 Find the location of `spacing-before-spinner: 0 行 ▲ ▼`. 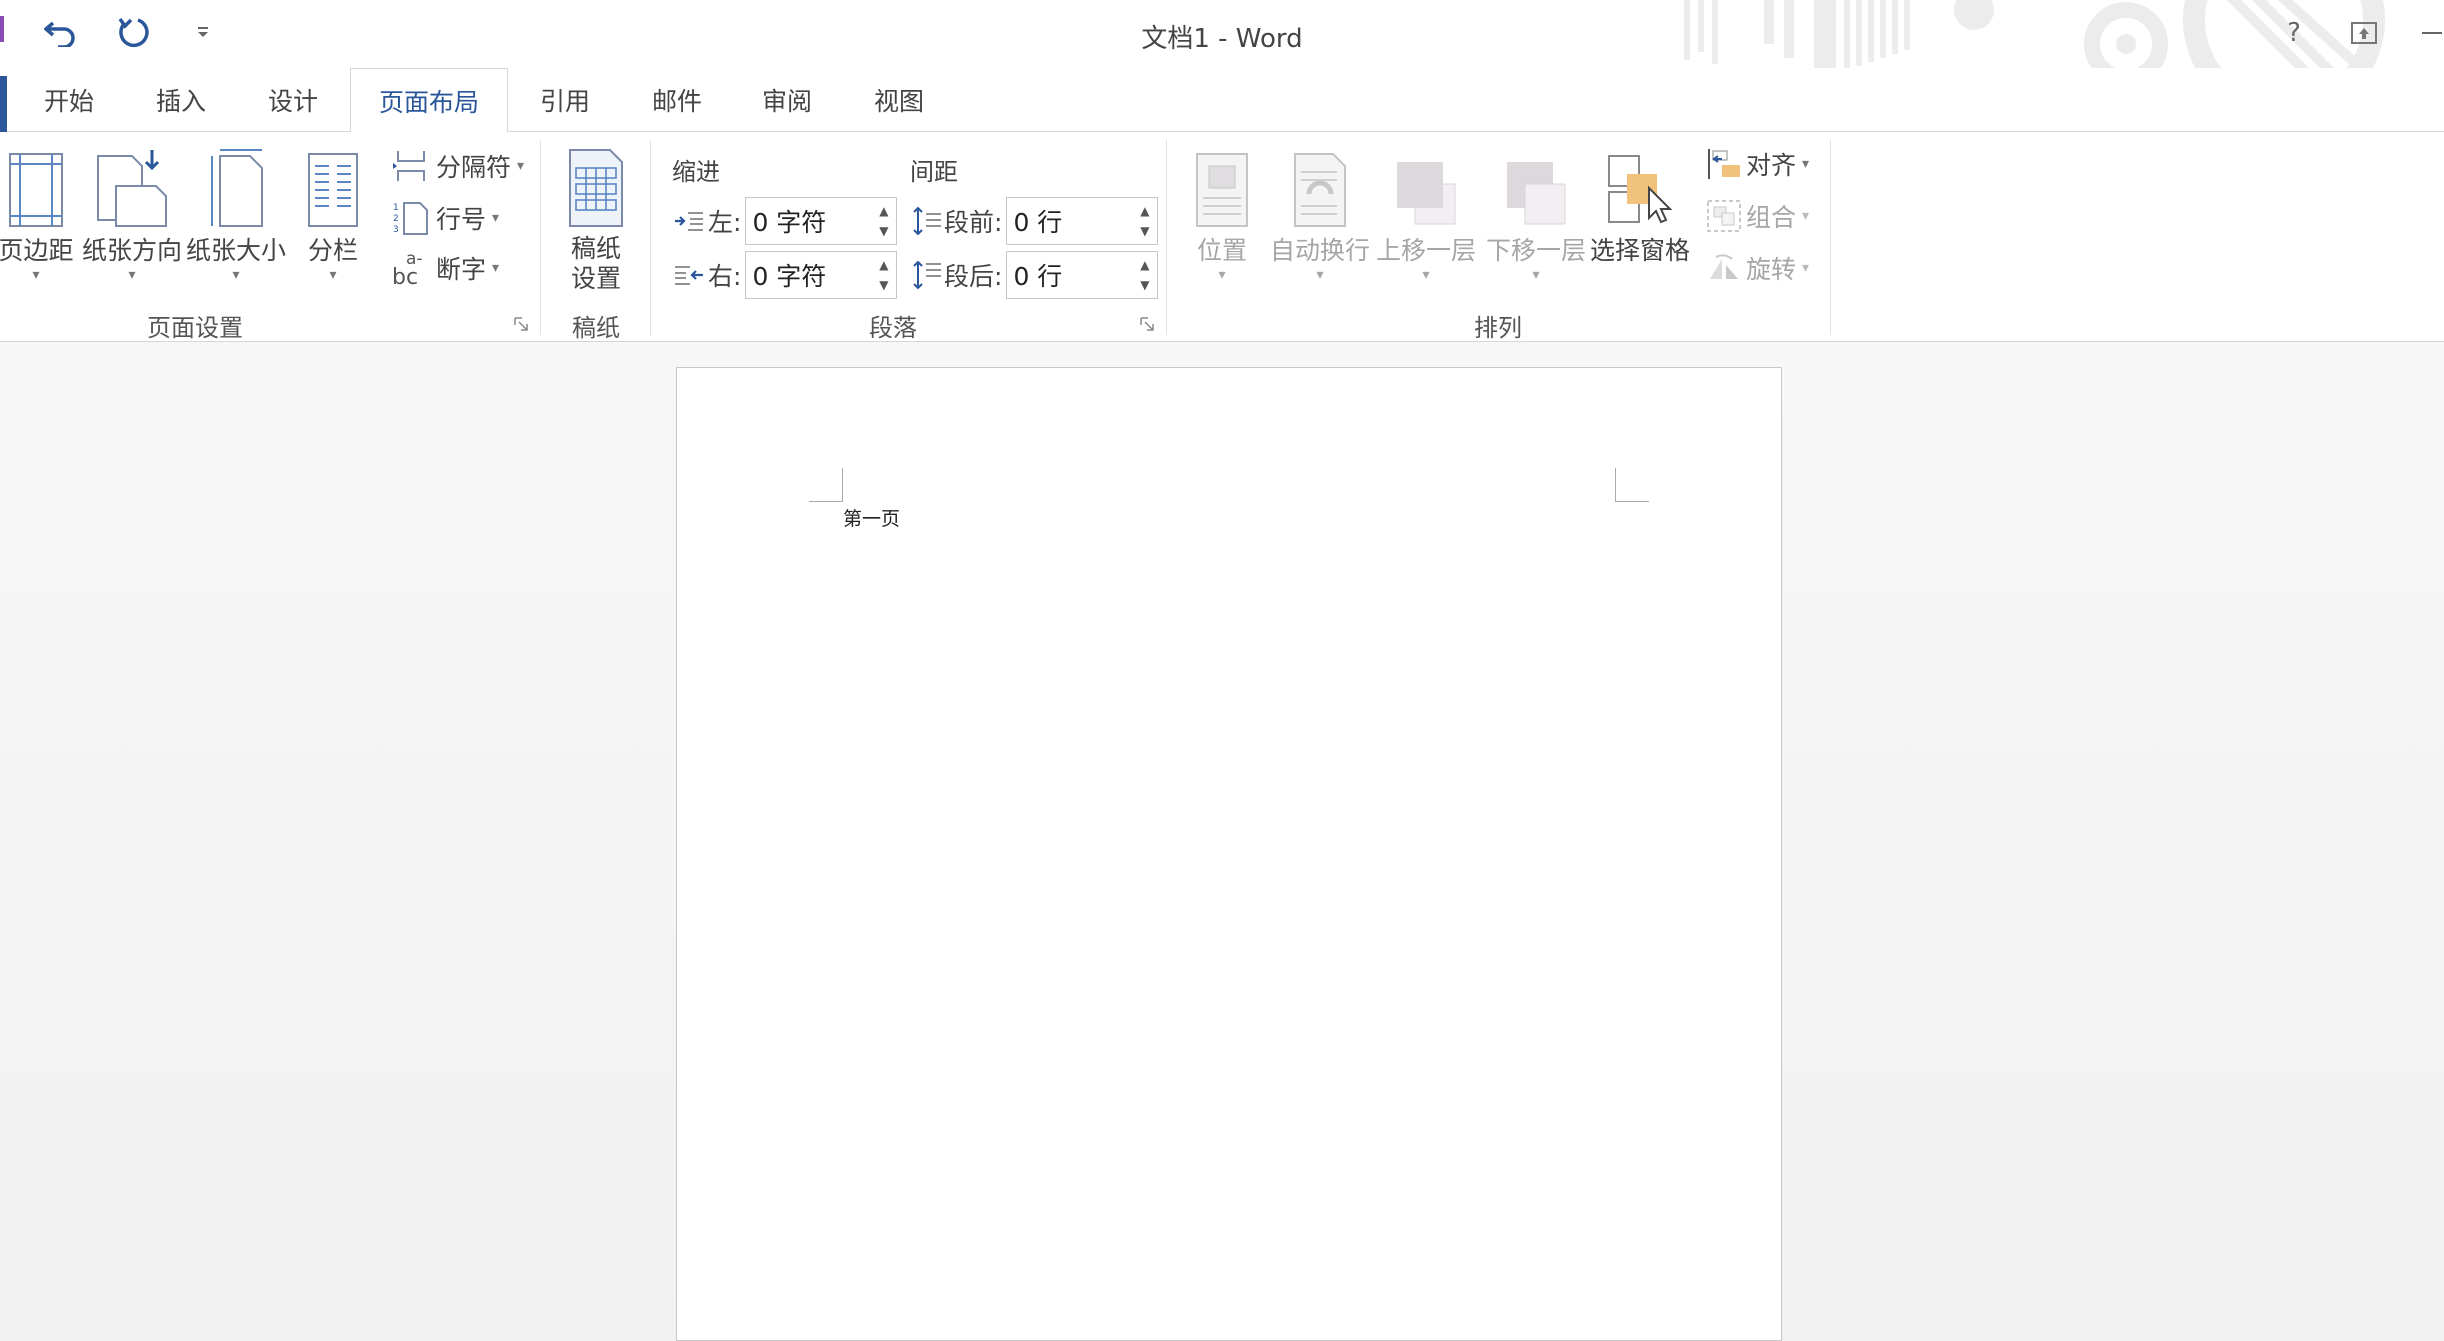

spacing-before-spinner: 0 行 ▲ ▼ is located at coordinates (1082, 221).